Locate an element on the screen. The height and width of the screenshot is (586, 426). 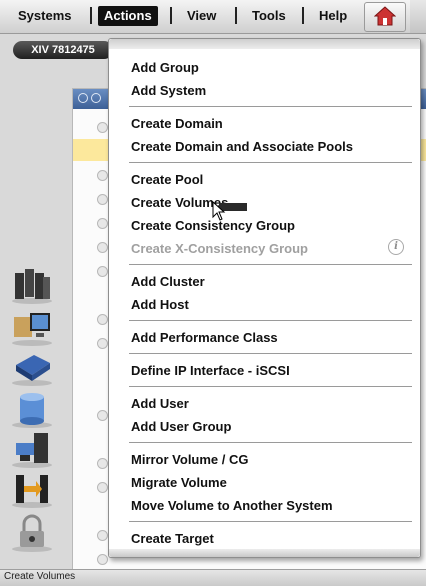
menu-actions: Actions is located at coordinates (128, 16).